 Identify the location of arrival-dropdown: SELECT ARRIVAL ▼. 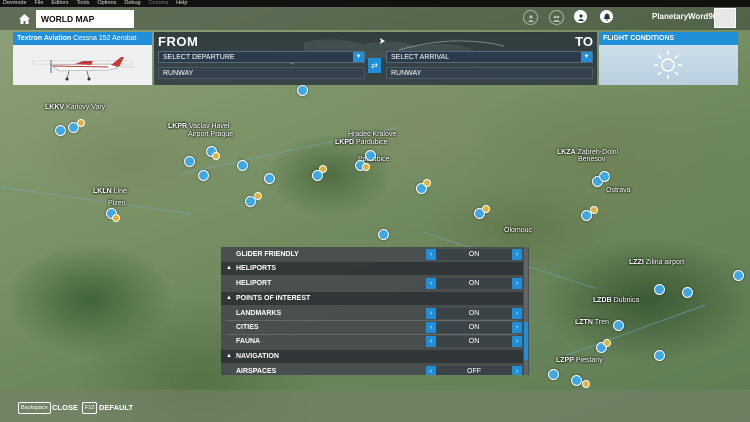
(489, 57).